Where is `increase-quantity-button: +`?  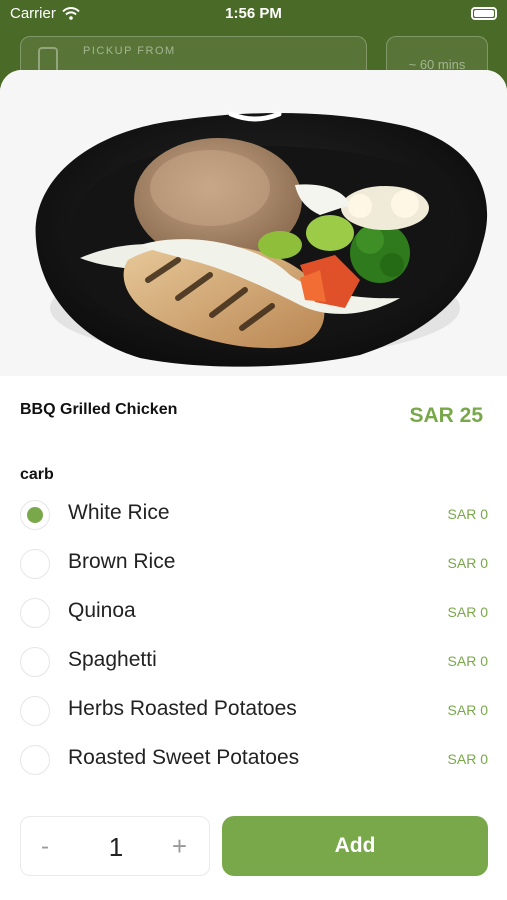 increase-quantity-button: + is located at coordinates (179, 846).